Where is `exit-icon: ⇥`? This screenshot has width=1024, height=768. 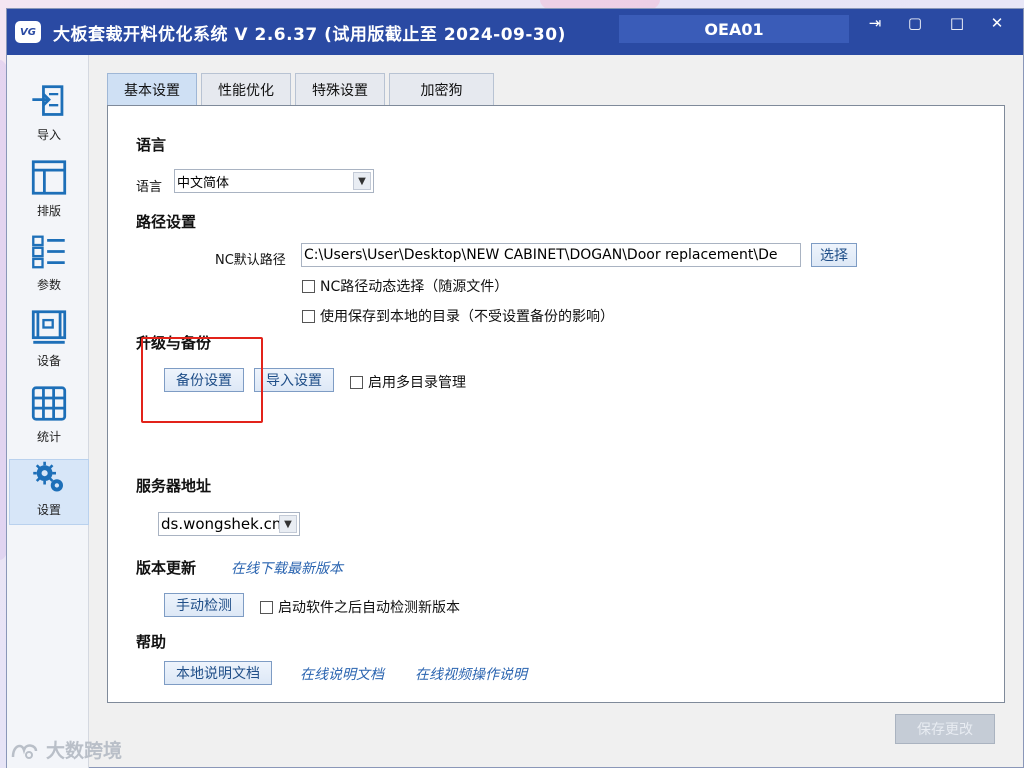
exit-icon: ⇥ is located at coordinates (875, 23).